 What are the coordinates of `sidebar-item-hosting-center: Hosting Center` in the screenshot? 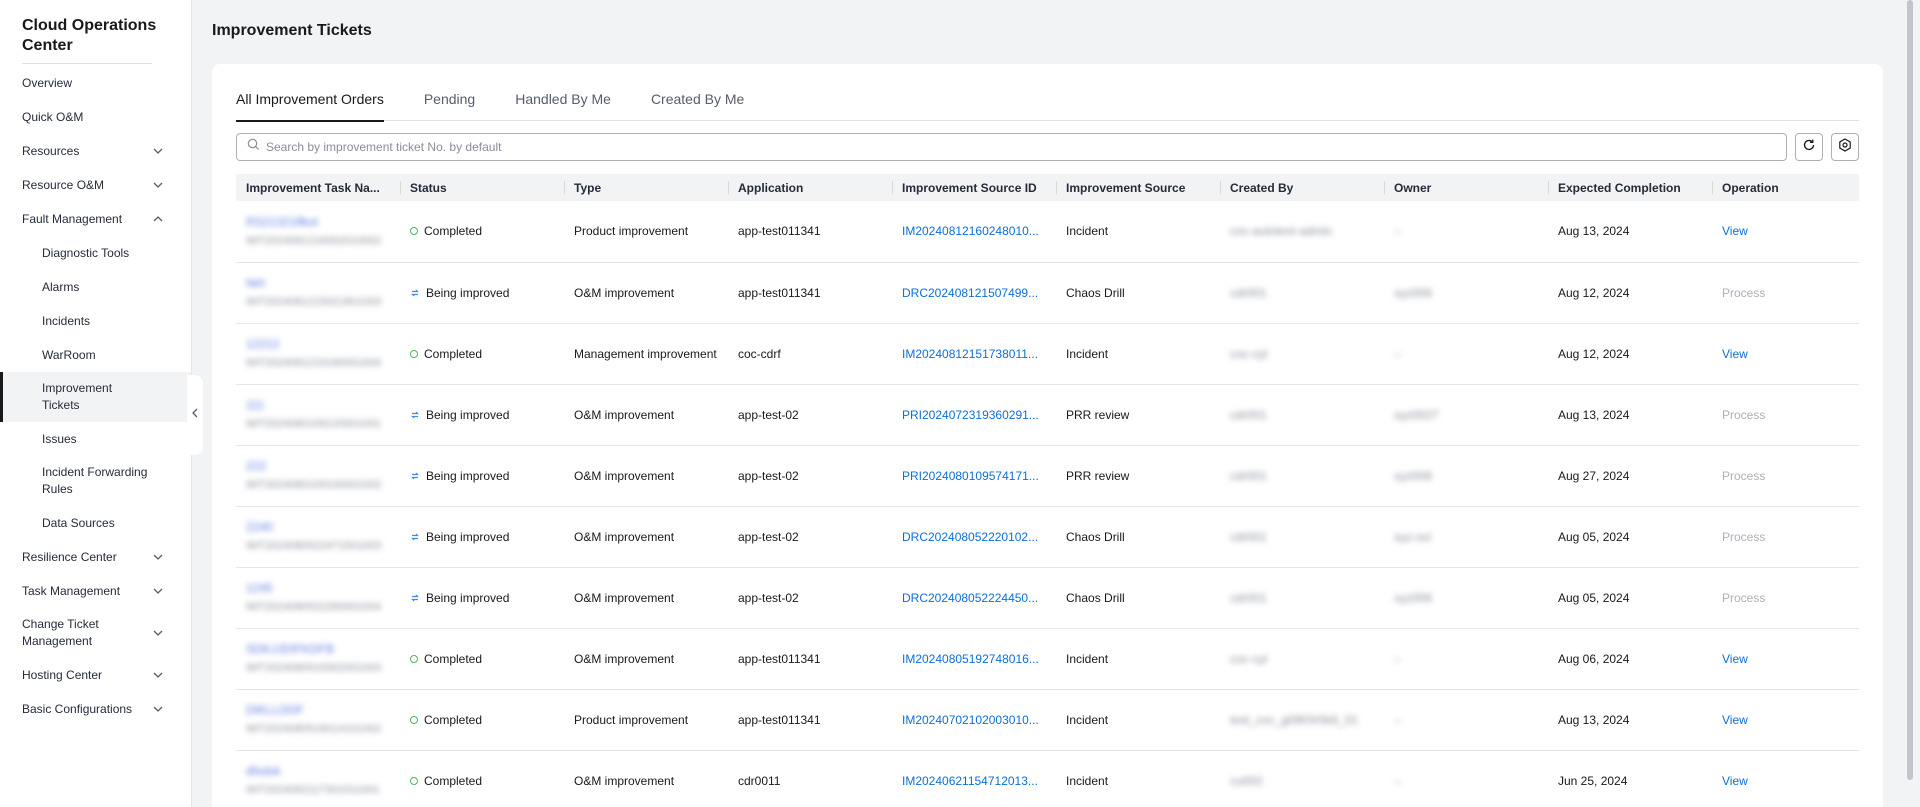 It's located at (95, 675).